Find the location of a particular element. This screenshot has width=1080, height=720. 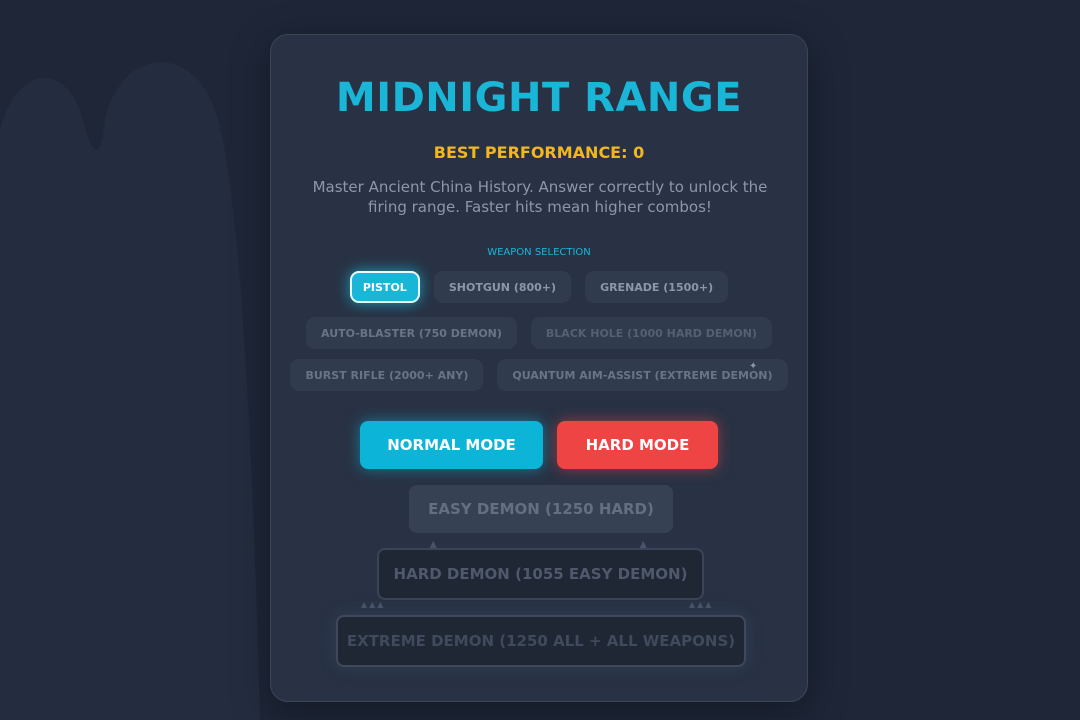

mode-row: NORMAL MODE HARD MODE is located at coordinates (539, 445).